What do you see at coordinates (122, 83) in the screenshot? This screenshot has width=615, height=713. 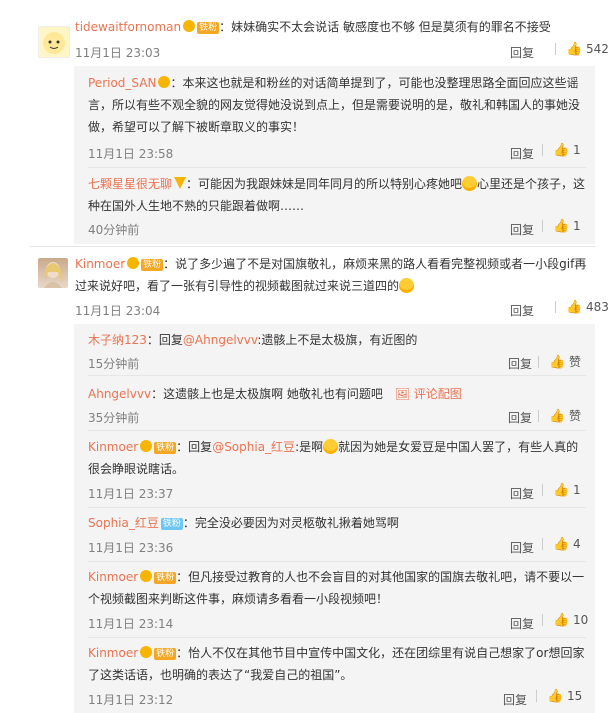 I see `reply-username: Period_SAN` at bounding box center [122, 83].